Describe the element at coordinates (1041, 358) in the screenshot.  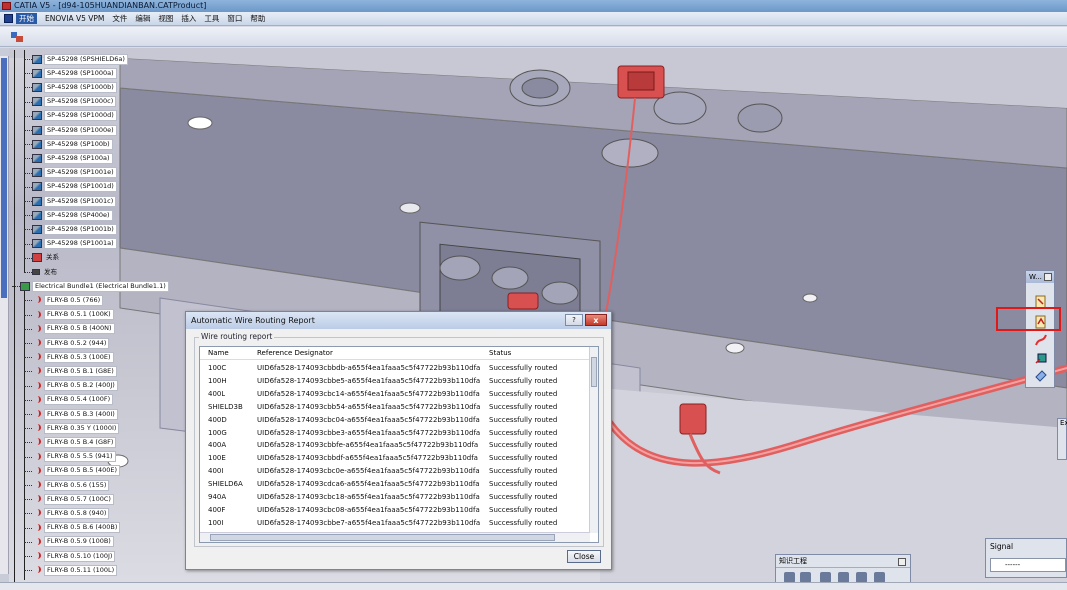
I see `bundle-segment-icon` at that location.